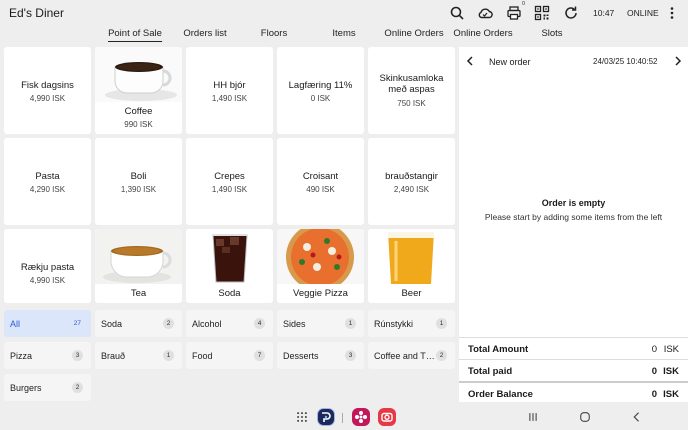 Image resolution: width=688 pixels, height=430 pixels. What do you see at coordinates (47, 387) in the screenshot?
I see `category-burgers: Burgers 2` at bounding box center [47, 387].